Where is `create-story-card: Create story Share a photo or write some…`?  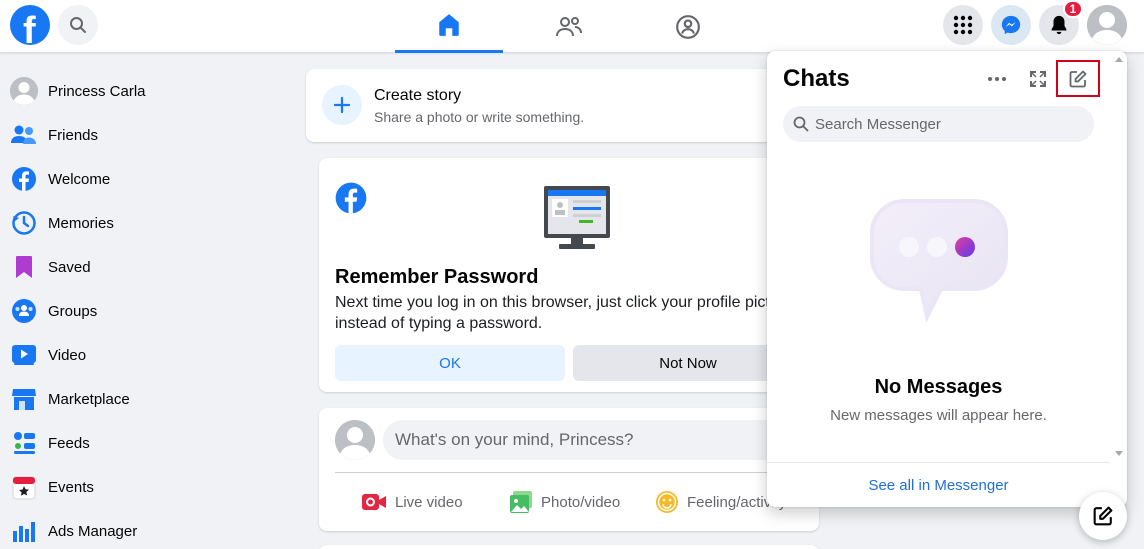
create-story-card: Create story Share a photo or write some… is located at coordinates (562, 105).